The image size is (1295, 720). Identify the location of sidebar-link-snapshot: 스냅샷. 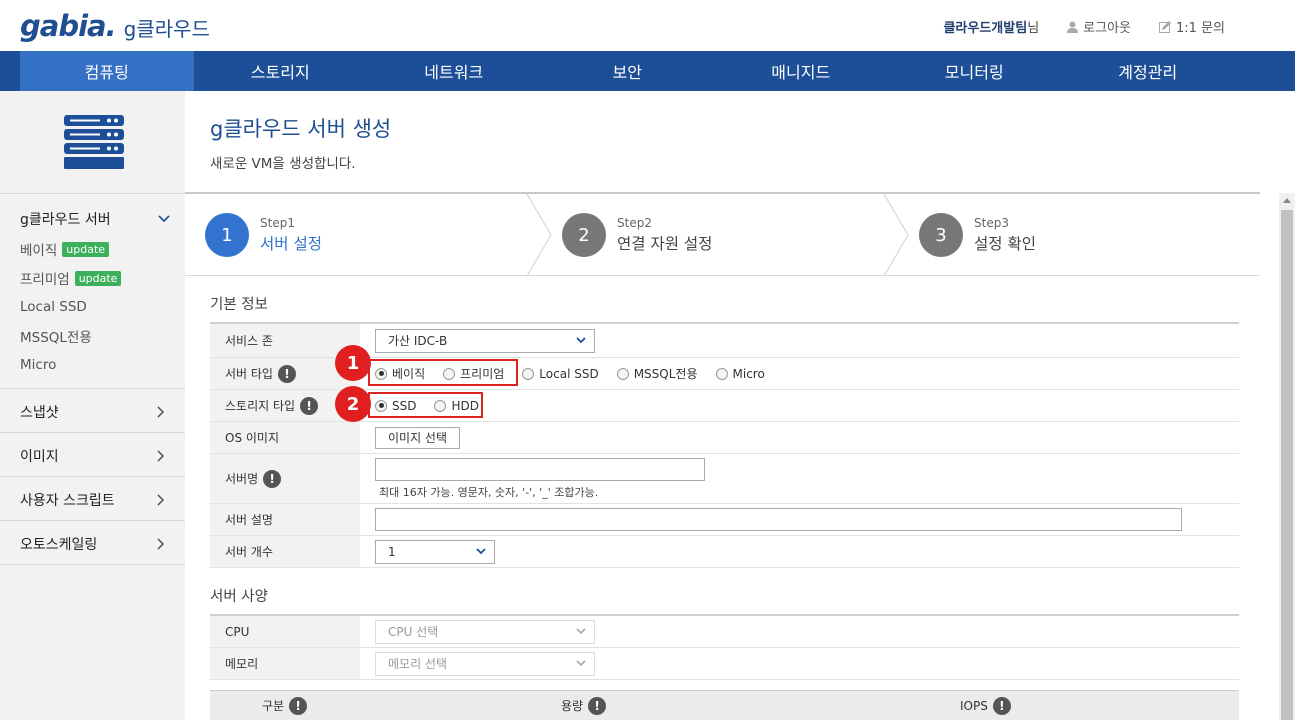
(92, 412).